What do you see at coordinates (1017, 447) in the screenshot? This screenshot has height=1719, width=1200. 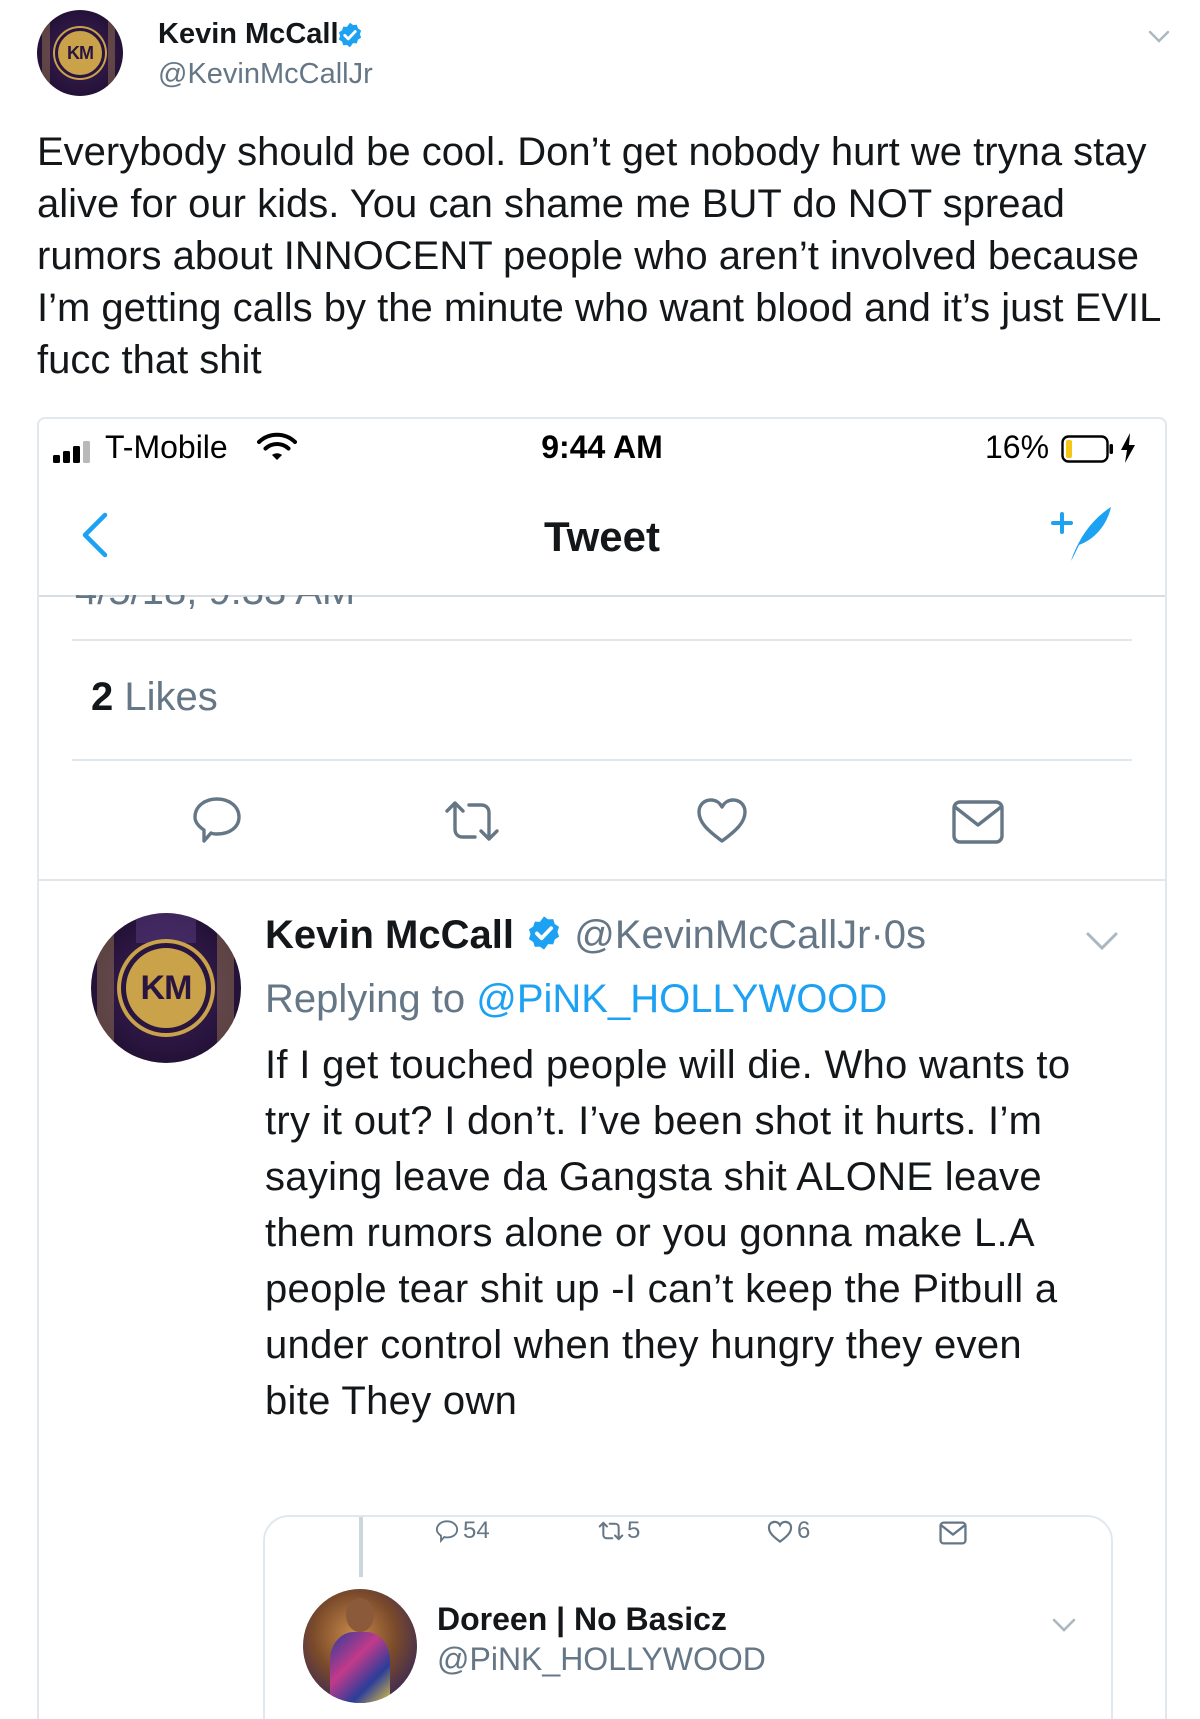 I see `battery-percent: 16%` at bounding box center [1017, 447].